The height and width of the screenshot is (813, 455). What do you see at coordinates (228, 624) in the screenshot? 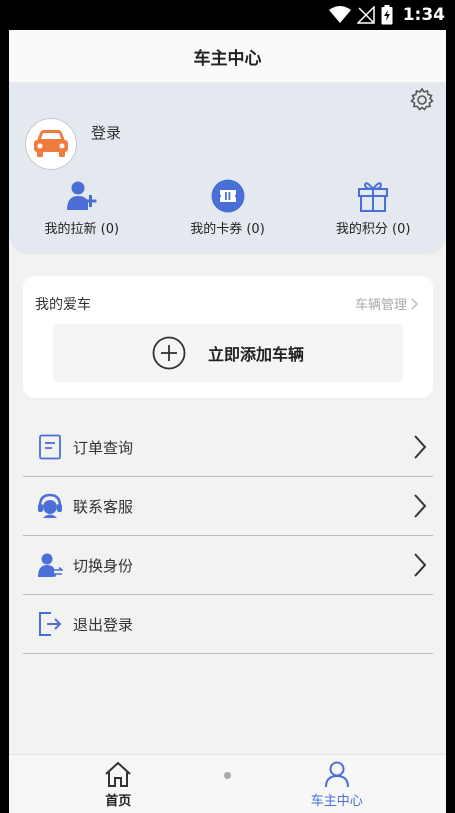
I see `menu-item-logout: 退出登录` at bounding box center [228, 624].